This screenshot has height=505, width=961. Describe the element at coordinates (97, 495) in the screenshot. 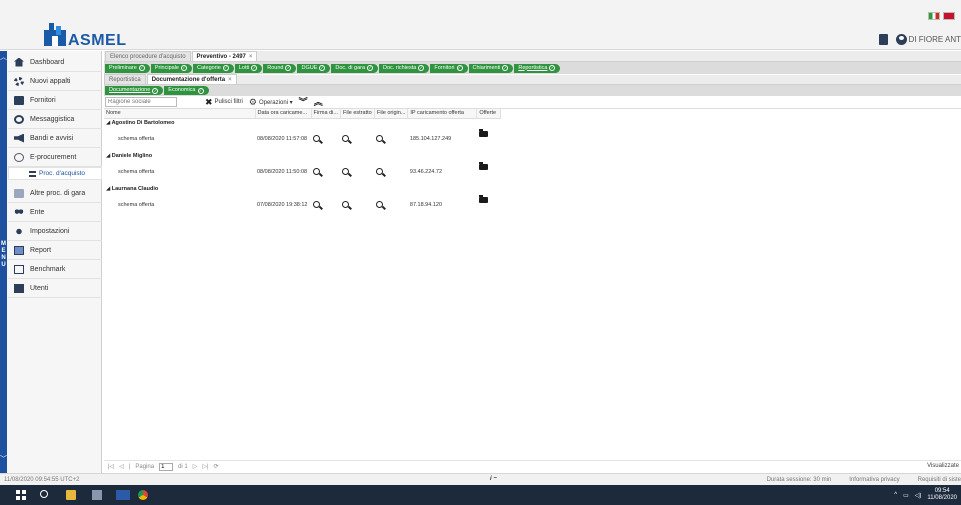

I see `calculator-icon` at that location.